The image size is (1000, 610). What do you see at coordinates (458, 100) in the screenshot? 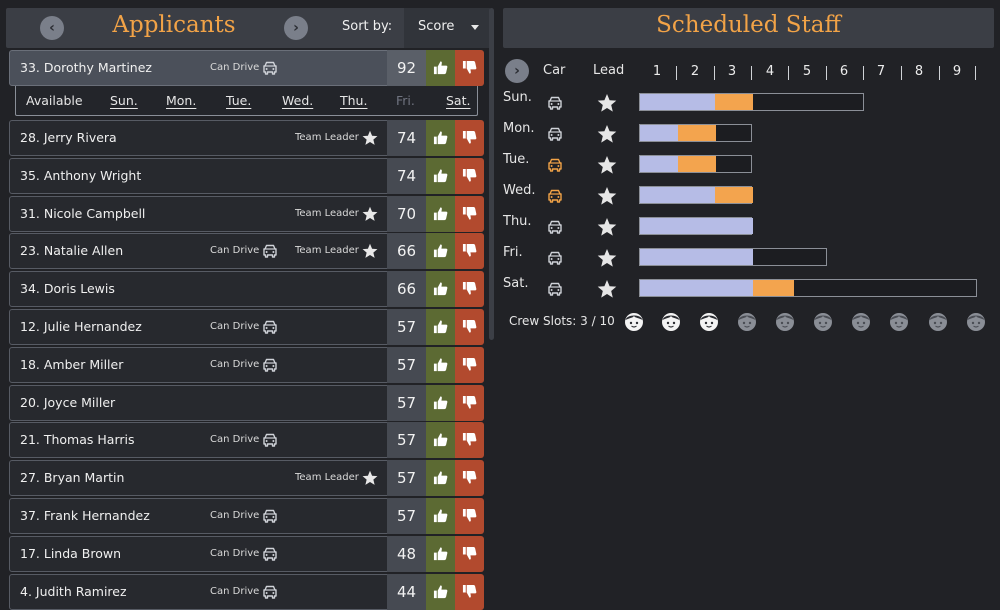
I see `availability-day-sat: Sat.` at bounding box center [458, 100].